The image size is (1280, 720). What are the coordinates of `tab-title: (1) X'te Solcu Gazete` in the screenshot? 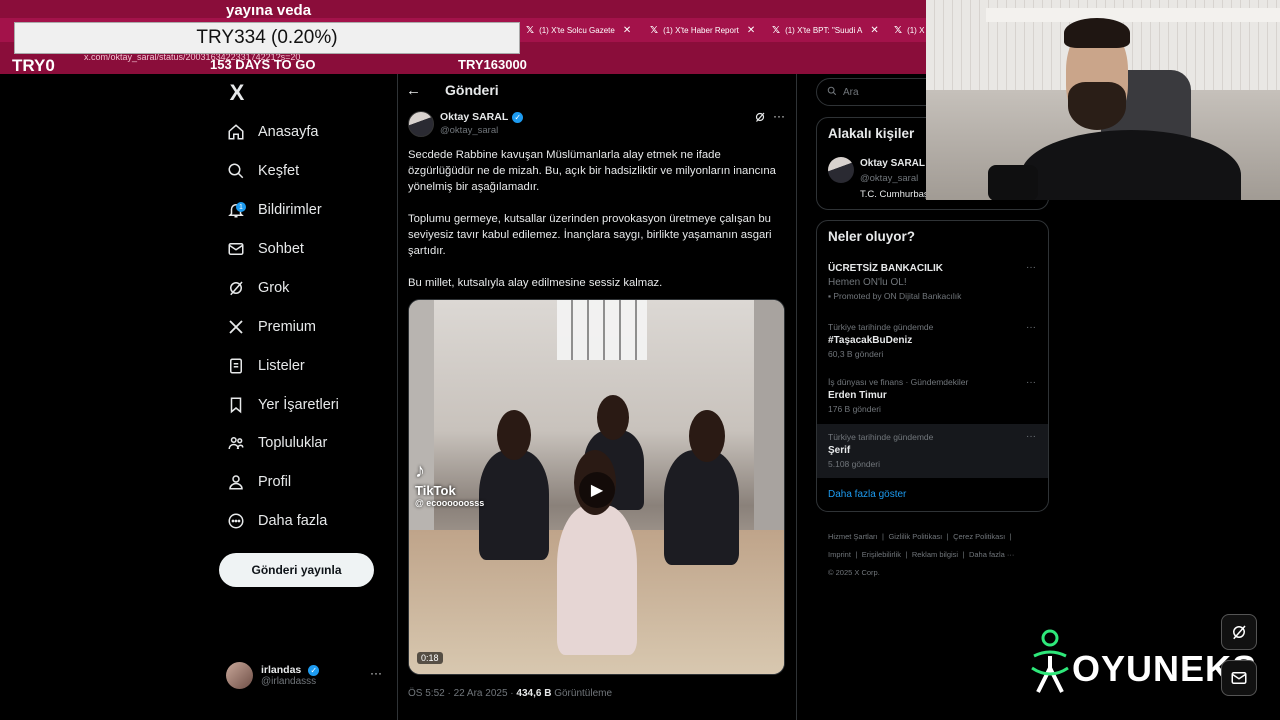 It's located at (577, 30).